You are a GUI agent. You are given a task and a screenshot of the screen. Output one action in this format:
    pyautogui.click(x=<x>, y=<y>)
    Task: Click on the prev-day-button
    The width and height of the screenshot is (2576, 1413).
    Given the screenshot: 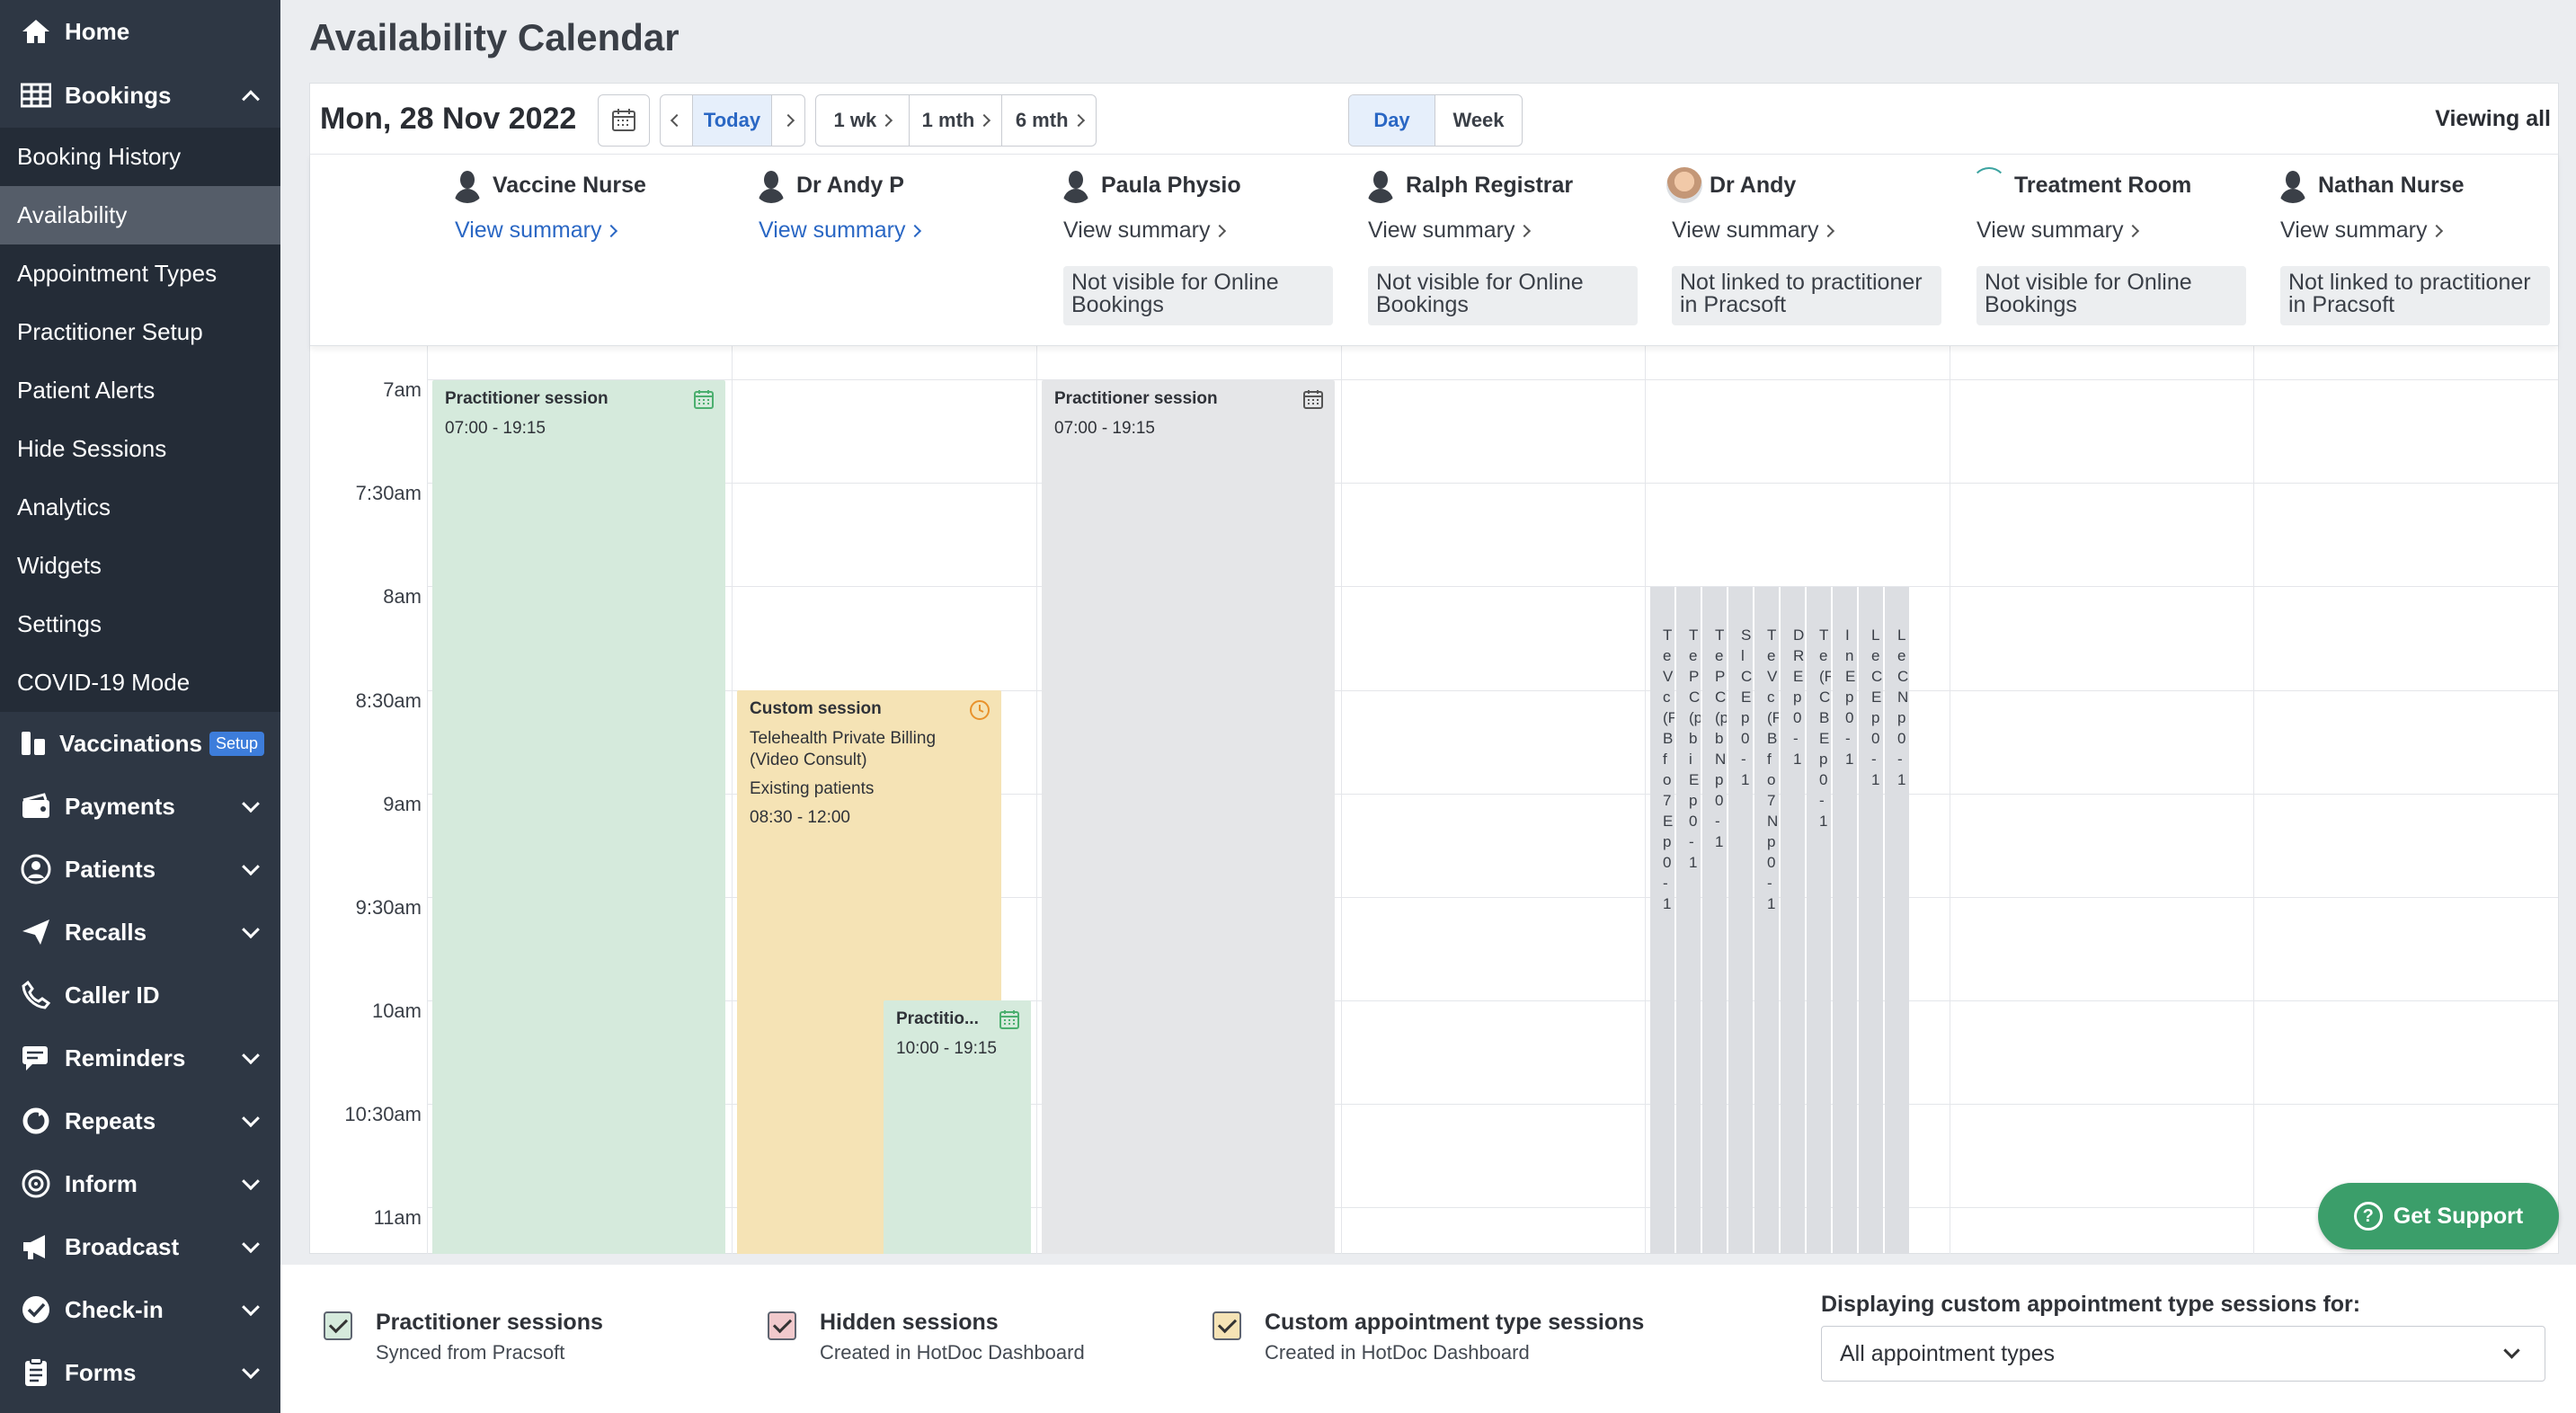 What is the action you would take?
    pyautogui.click(x=677, y=120)
    